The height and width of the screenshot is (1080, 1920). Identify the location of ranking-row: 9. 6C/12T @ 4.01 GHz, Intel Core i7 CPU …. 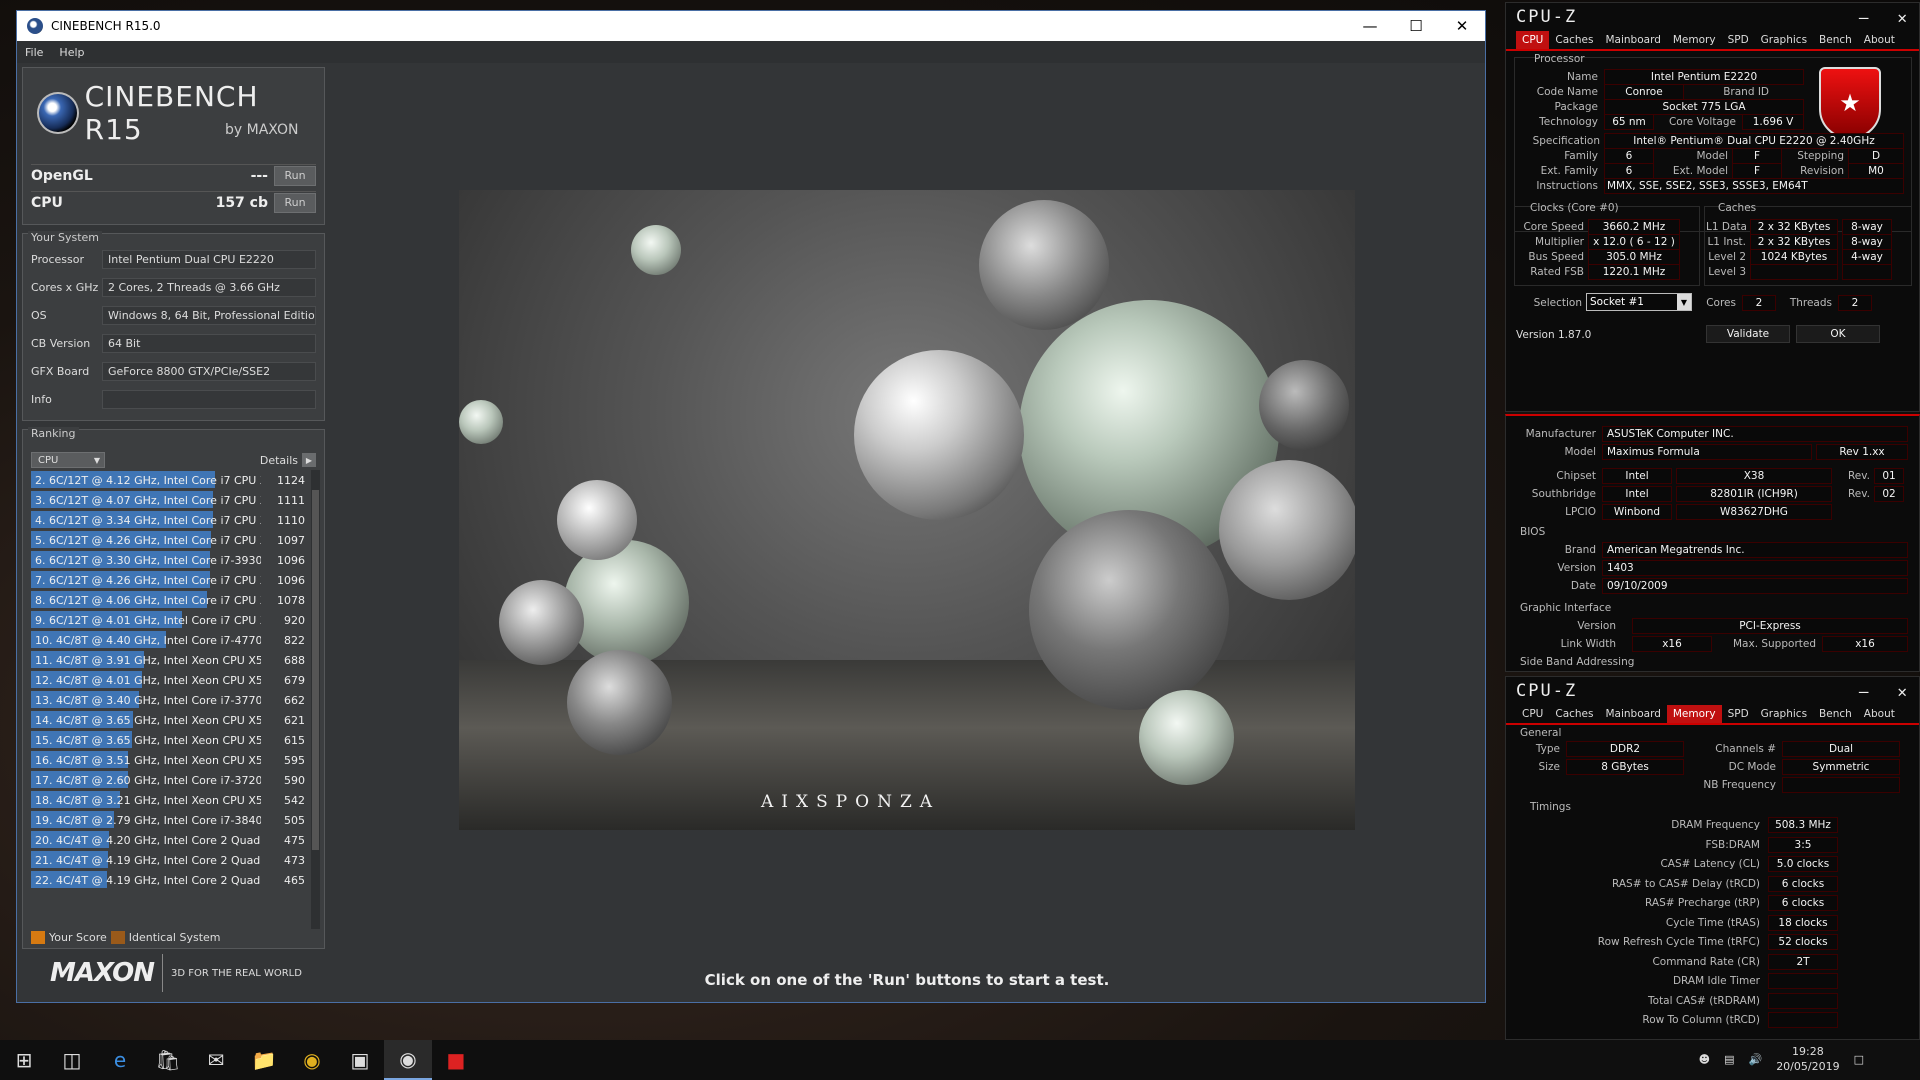
(169, 620).